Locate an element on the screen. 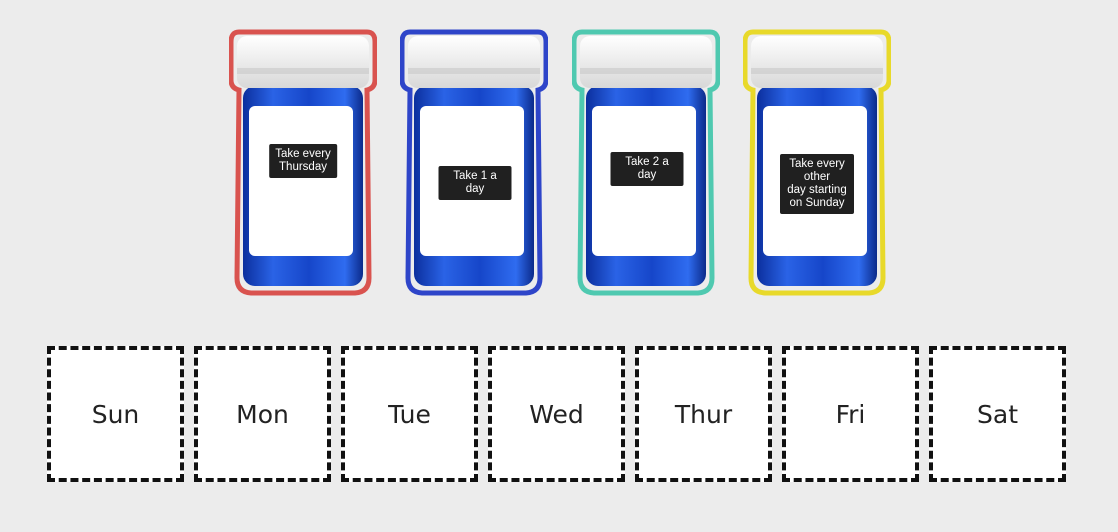 Image resolution: width=1118 pixels, height=532 pixels. day-slot-wed: Wed is located at coordinates (556, 414).